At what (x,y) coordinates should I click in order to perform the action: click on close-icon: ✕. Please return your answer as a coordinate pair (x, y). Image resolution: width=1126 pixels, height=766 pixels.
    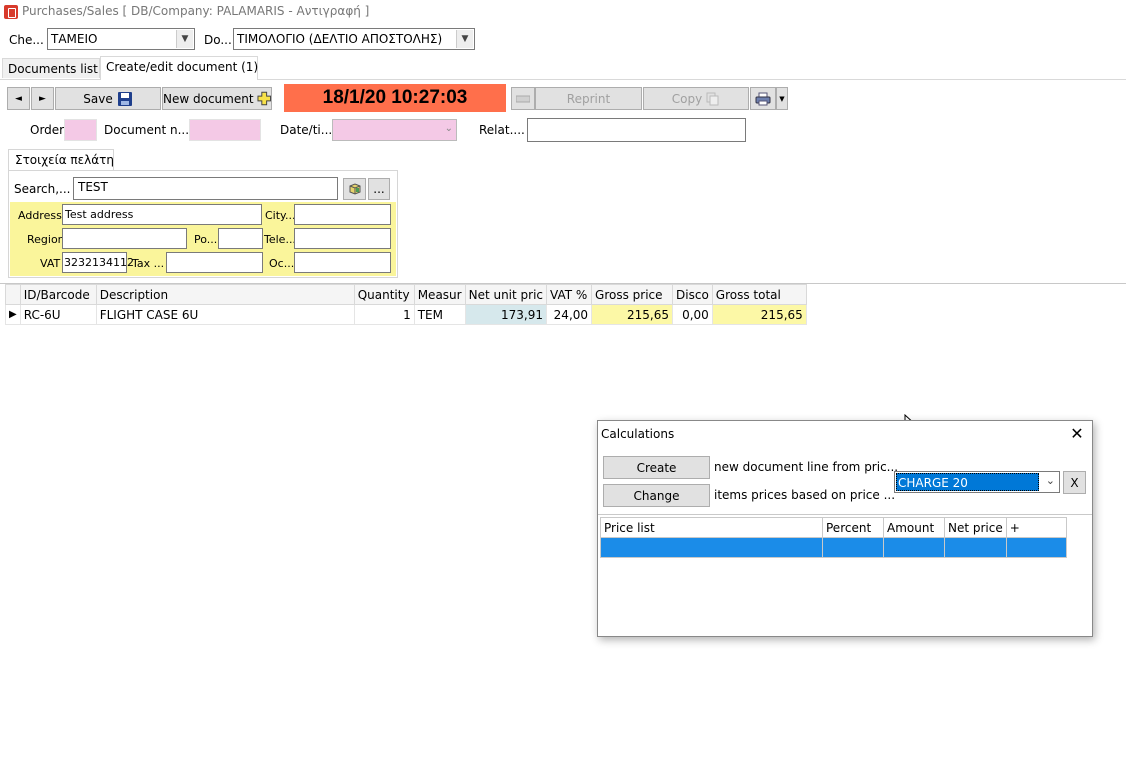
    Looking at the image, I should click on (1077, 433).